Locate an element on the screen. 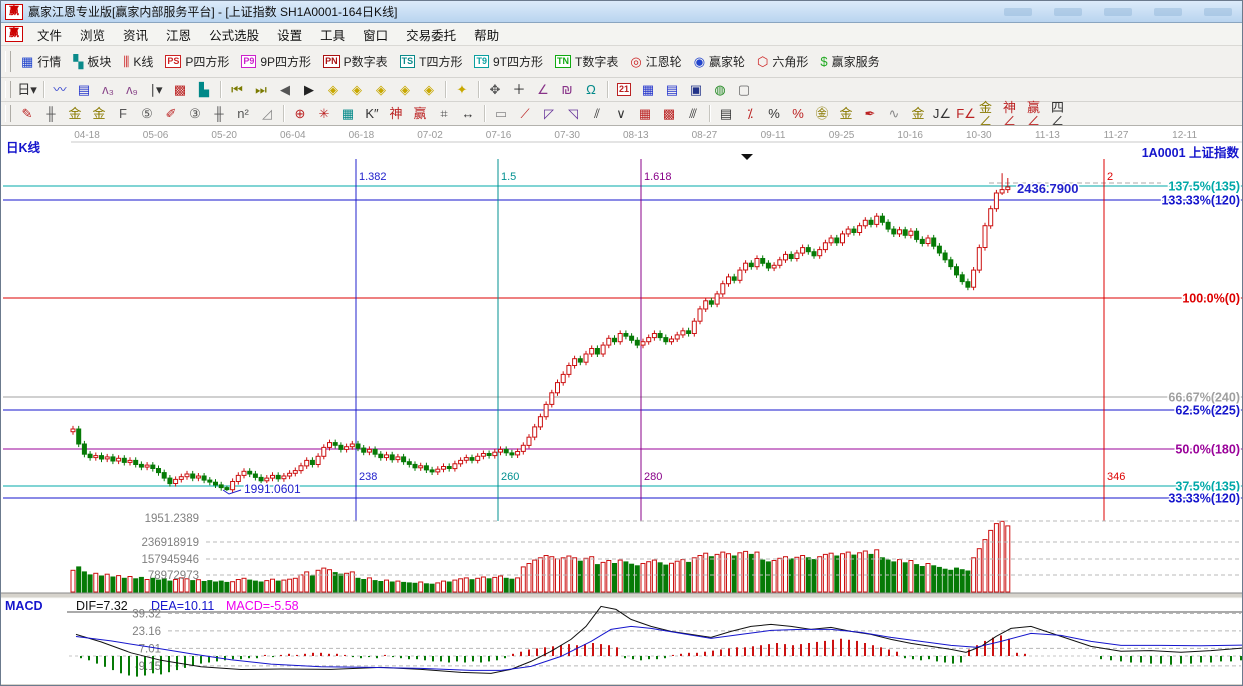 The height and width of the screenshot is (686, 1243). gann-grid-tool: ╫ is located at coordinates (51, 114).